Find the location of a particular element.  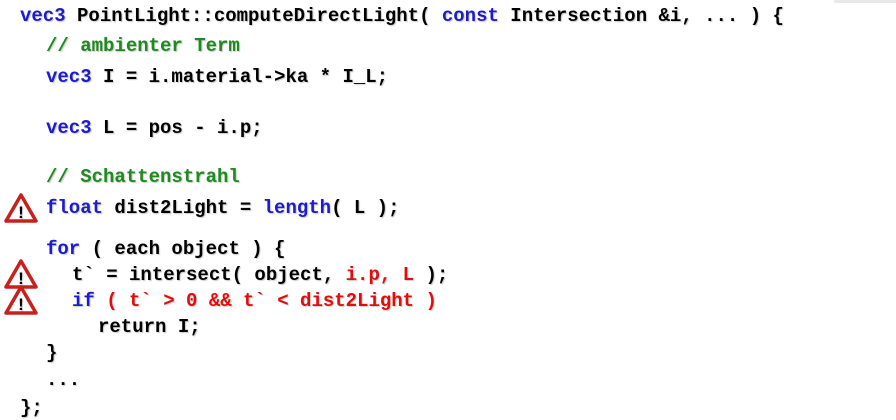

code-text: ); is located at coordinates (431, 275).